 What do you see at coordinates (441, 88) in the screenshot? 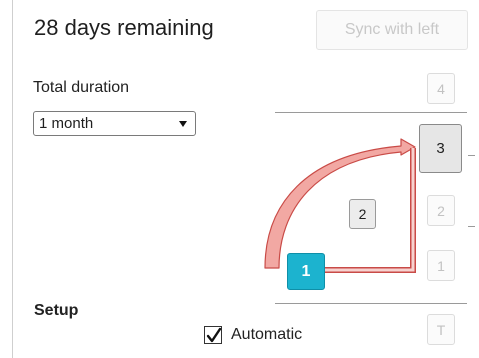
I see `level-4-button: 4` at bounding box center [441, 88].